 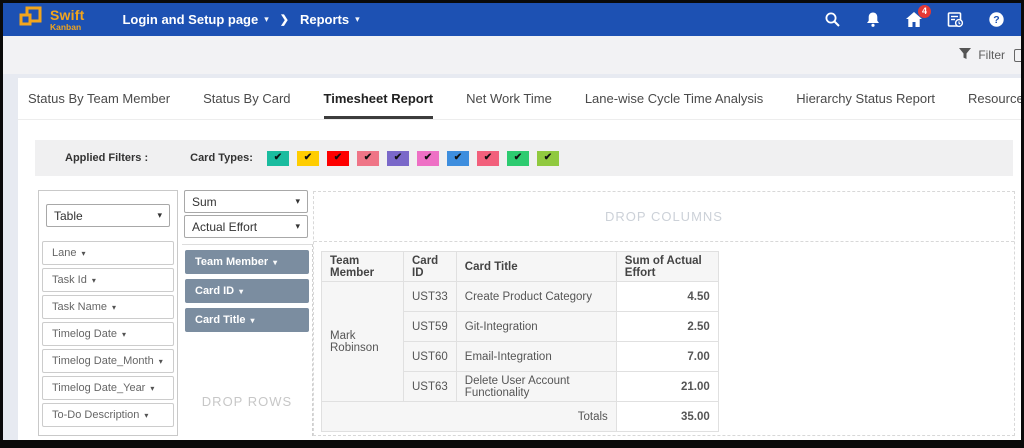 I want to click on breadcrumb: Login and Setup page ▾ ❯ Reports ▾, so click(x=240, y=19).